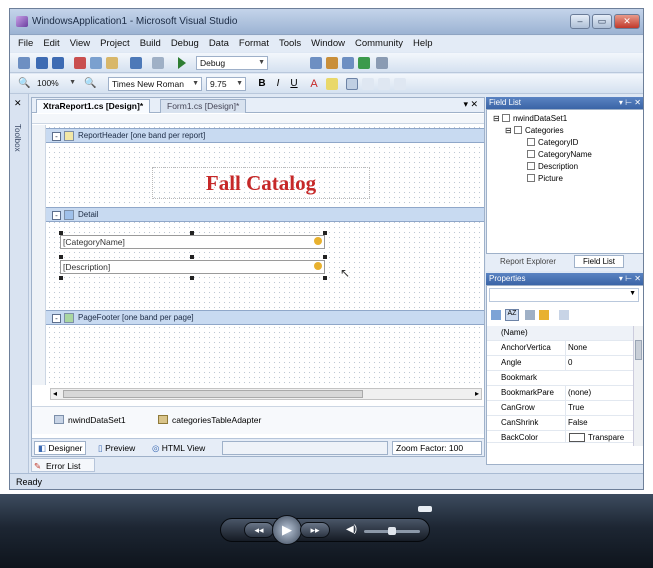  I want to click on menu-file: File, so click(24, 44).